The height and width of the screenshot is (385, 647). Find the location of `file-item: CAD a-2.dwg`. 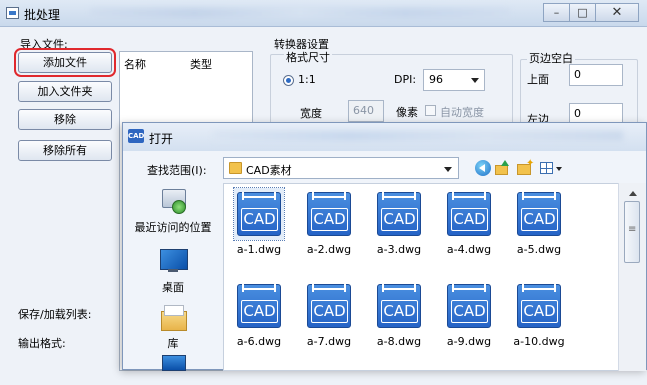

file-item: CAD a-2.dwg is located at coordinates (329, 222).